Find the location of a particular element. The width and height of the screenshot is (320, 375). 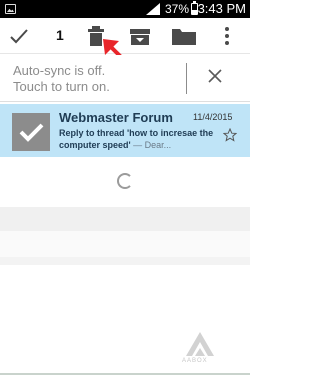

auto-sync-message: Auto-sync is off. Touch to turn on. is located at coordinates (61, 79).